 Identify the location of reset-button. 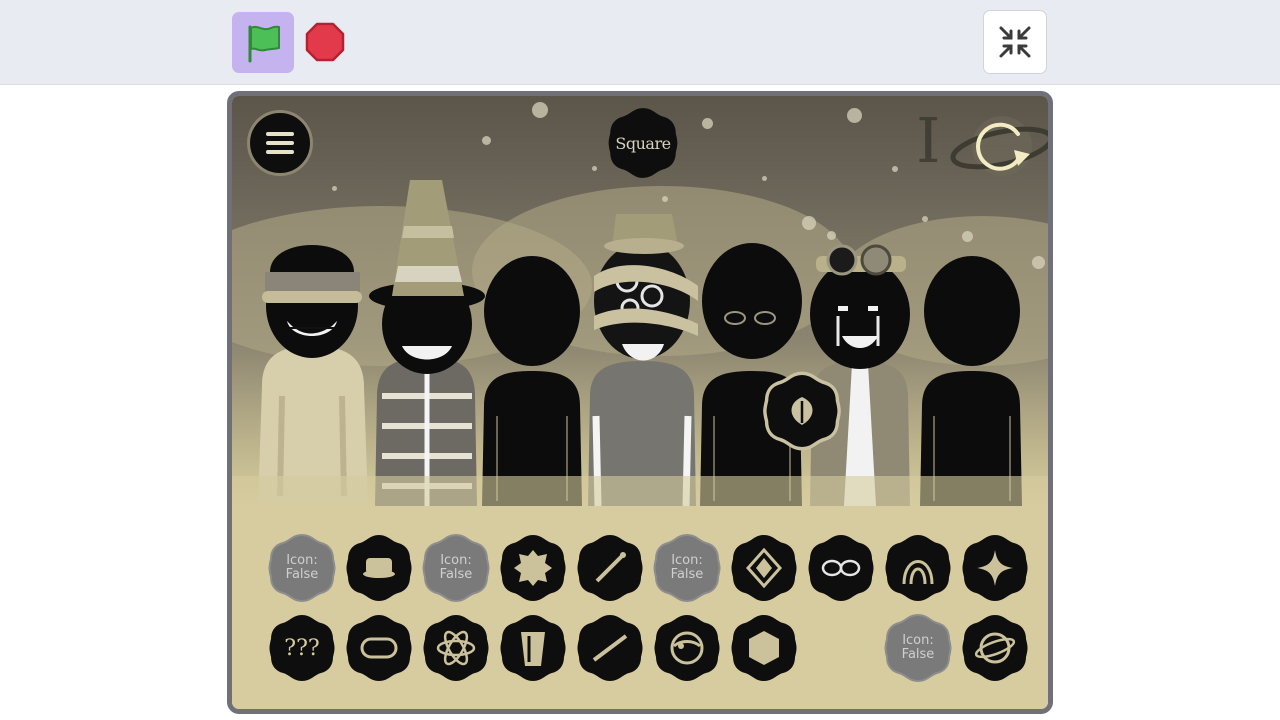
(996, 145).